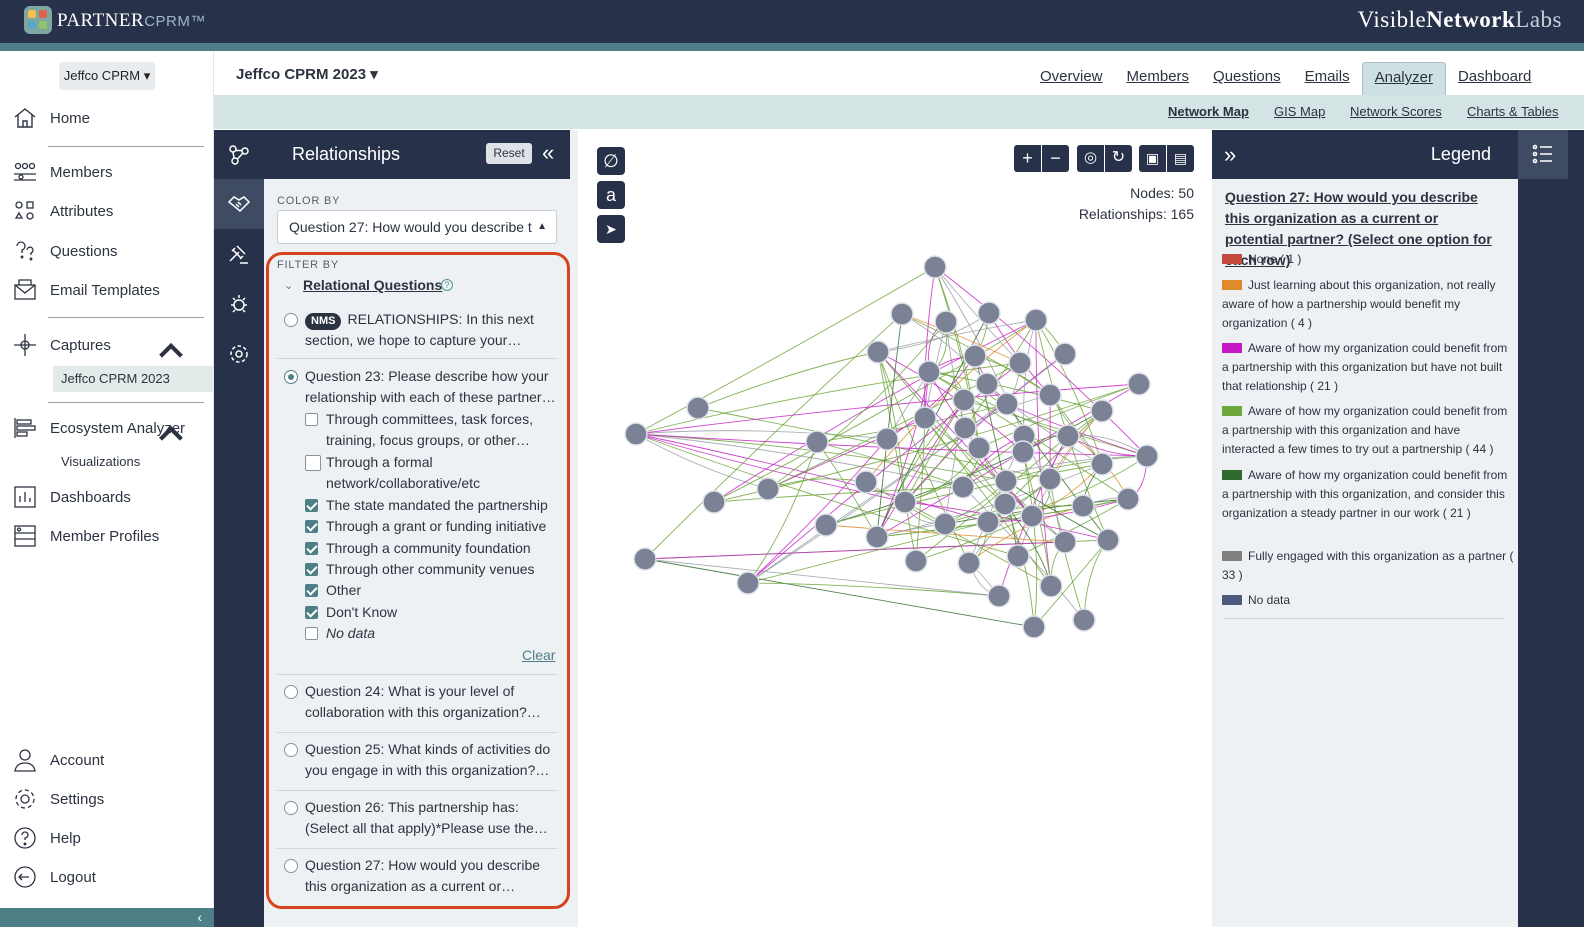  I want to click on label-tool: a, so click(611, 195).